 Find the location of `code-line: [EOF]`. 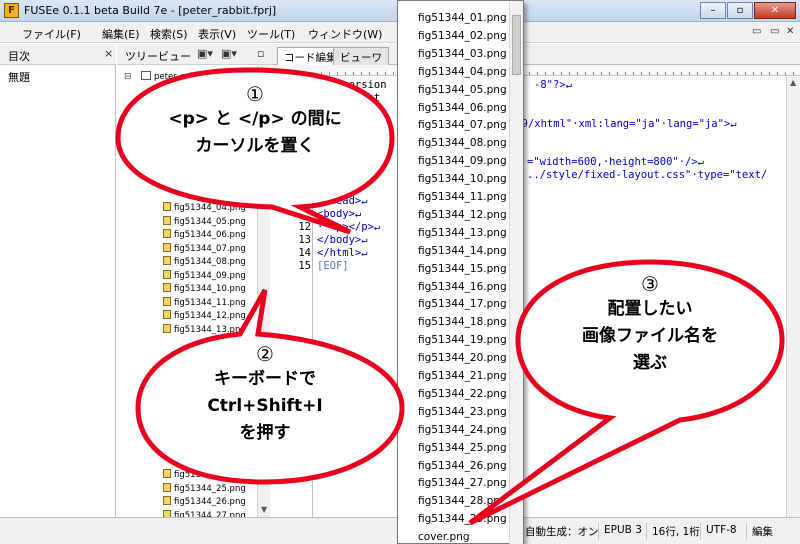

code-line: [EOF] is located at coordinates (333, 266).